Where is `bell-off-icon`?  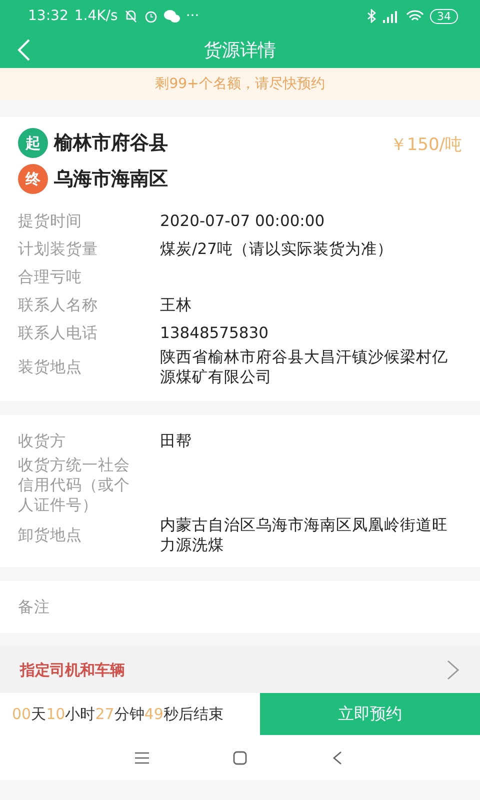 bell-off-icon is located at coordinates (131, 16).